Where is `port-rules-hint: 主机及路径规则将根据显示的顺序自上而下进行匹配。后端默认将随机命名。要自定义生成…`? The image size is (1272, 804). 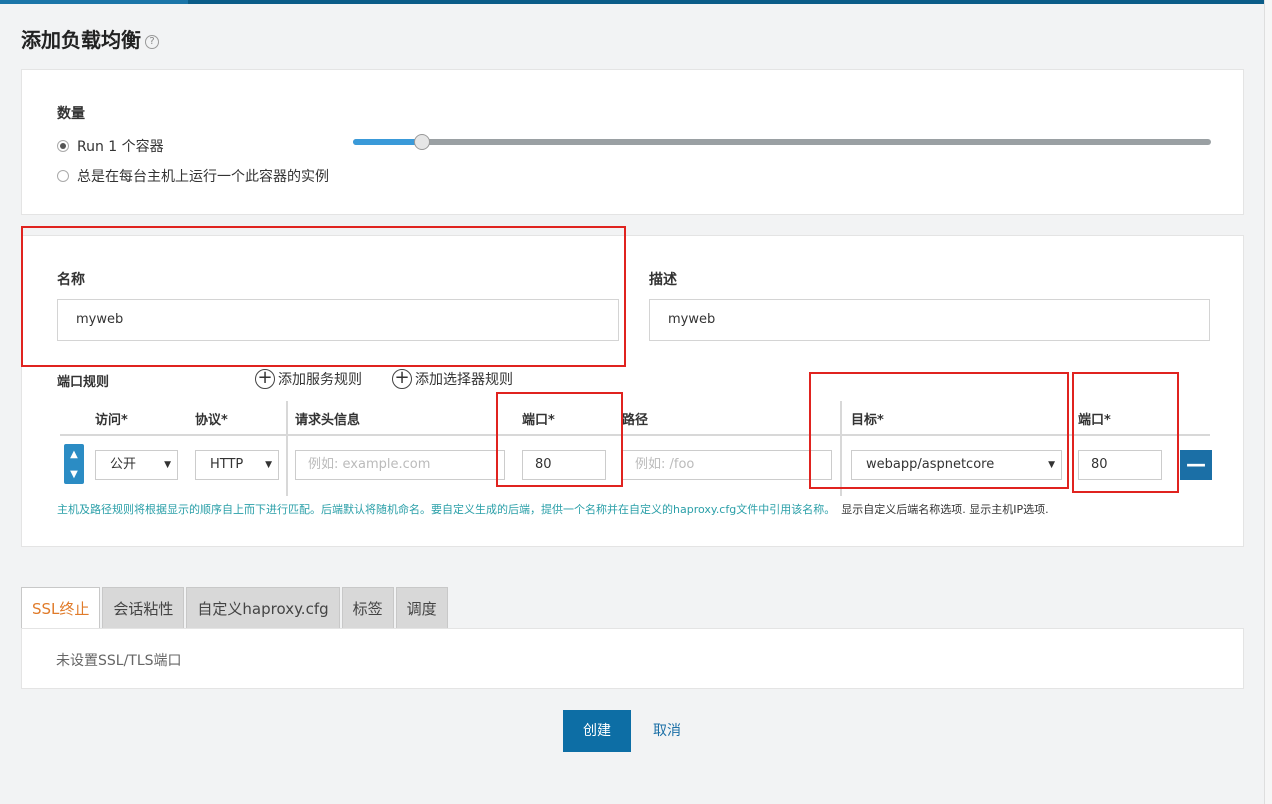 port-rules-hint: 主机及路径规则将根据显示的顺序自上而下进行匹配。后端默认将随机命名。要自定义生成… is located at coordinates (553, 509).